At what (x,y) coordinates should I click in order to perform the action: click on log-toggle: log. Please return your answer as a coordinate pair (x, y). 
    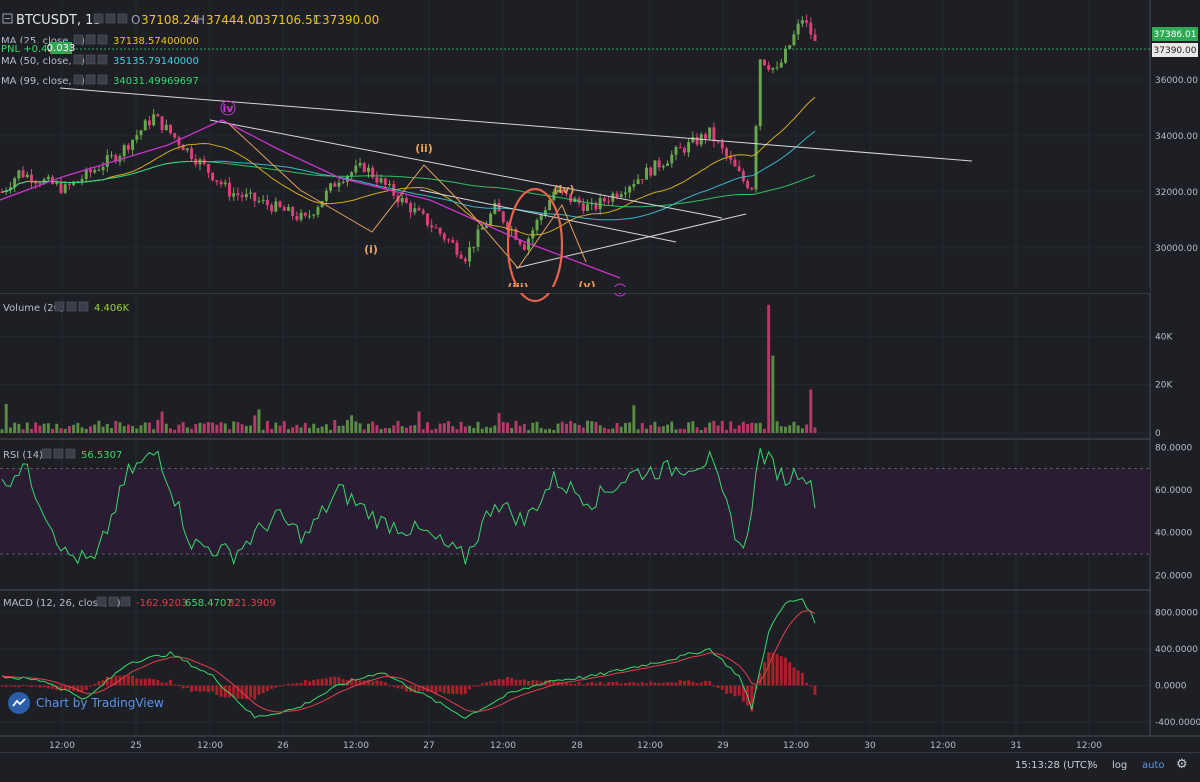
    Looking at the image, I should click on (1119, 765).